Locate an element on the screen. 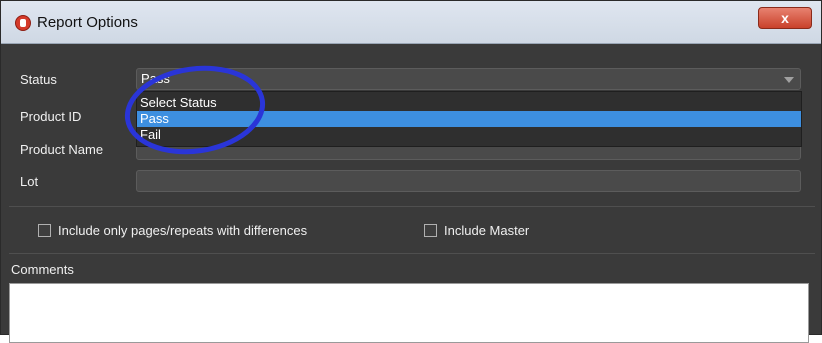 The width and height of the screenshot is (822, 343). status-option-select-status: Select Status is located at coordinates (469, 103).